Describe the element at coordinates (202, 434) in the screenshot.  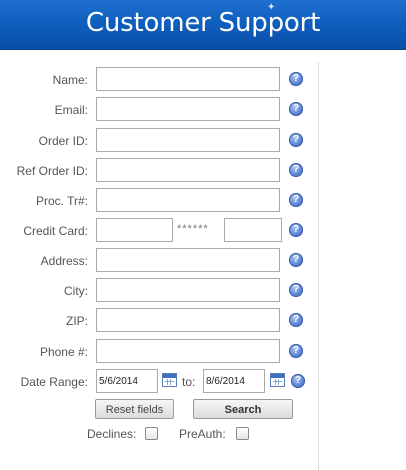
I see `preauth-label: PreAuth:` at that location.